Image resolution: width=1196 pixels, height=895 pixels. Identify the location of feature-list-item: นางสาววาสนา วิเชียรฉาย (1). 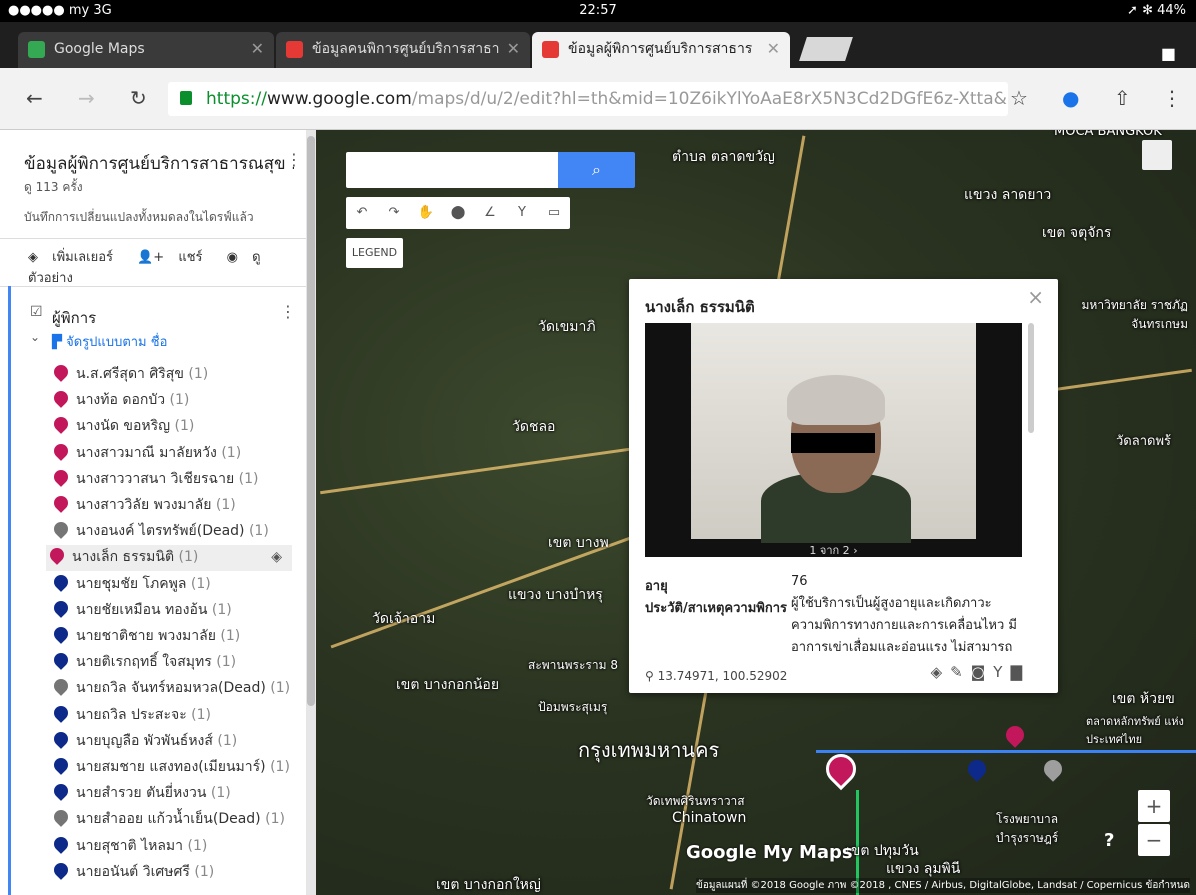
(154, 479).